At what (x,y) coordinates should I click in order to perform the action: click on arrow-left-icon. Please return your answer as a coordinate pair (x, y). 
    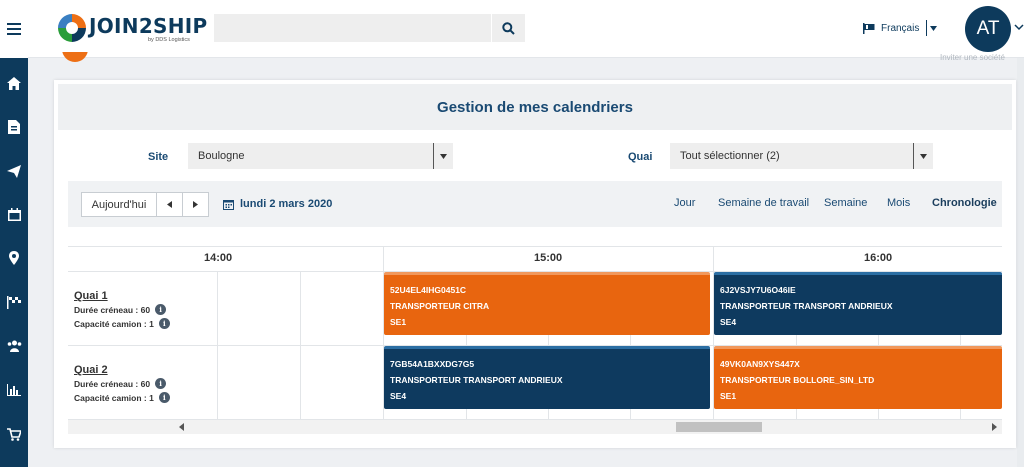
    Looking at the image, I should click on (169, 204).